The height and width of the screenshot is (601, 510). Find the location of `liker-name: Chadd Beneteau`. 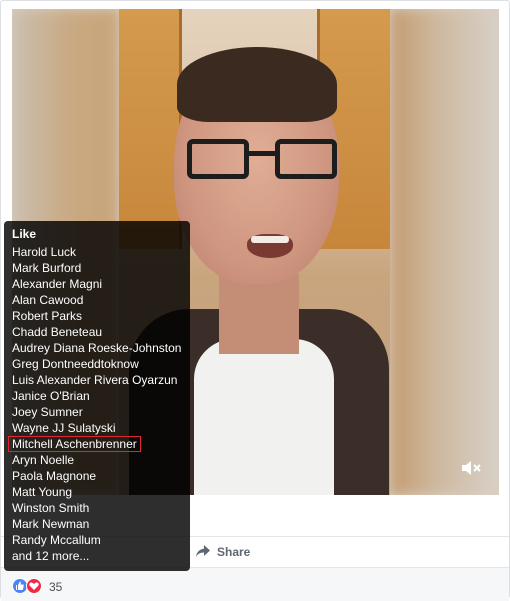

liker-name: Chadd Beneteau is located at coordinates (101, 332).